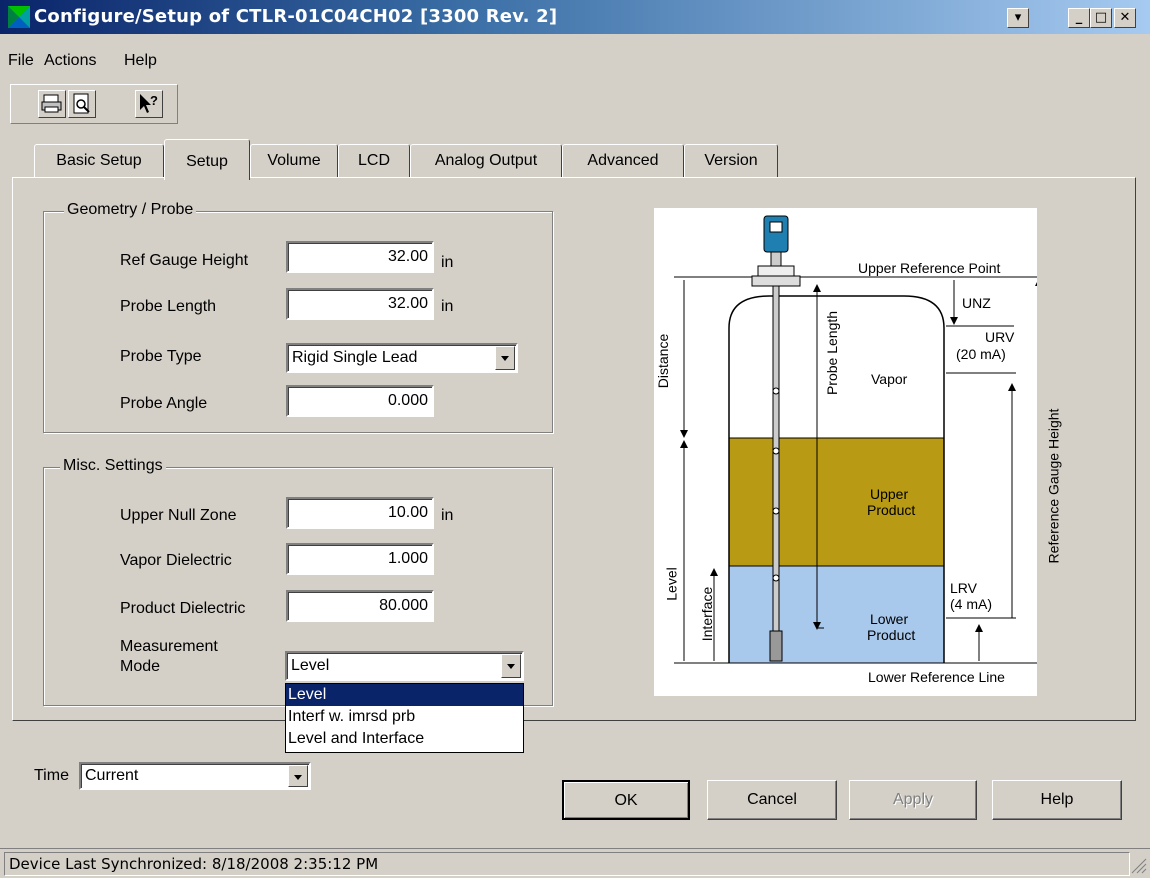  What do you see at coordinates (963, 588) in the screenshot?
I see `diagram-lrv: LRV` at bounding box center [963, 588].